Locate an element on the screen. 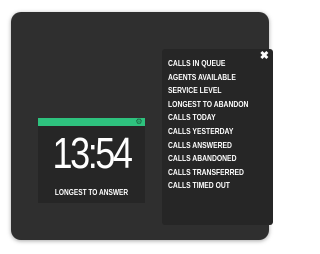  menu-item-calls-transferred: CALLS TRANSFERRED is located at coordinates (208, 173).